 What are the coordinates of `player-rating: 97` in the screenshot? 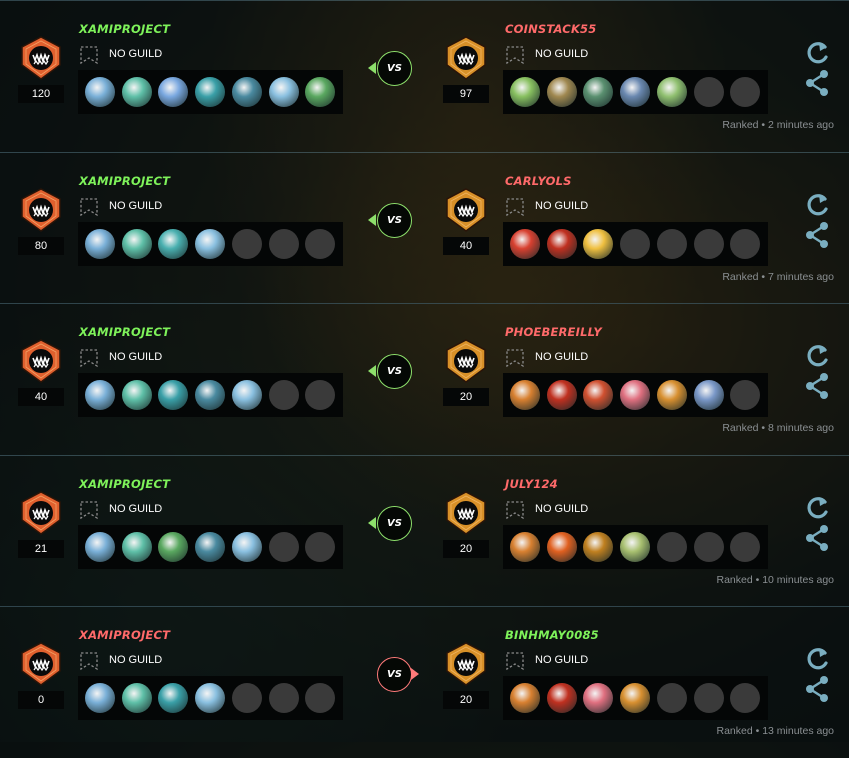 It's located at (466, 94).